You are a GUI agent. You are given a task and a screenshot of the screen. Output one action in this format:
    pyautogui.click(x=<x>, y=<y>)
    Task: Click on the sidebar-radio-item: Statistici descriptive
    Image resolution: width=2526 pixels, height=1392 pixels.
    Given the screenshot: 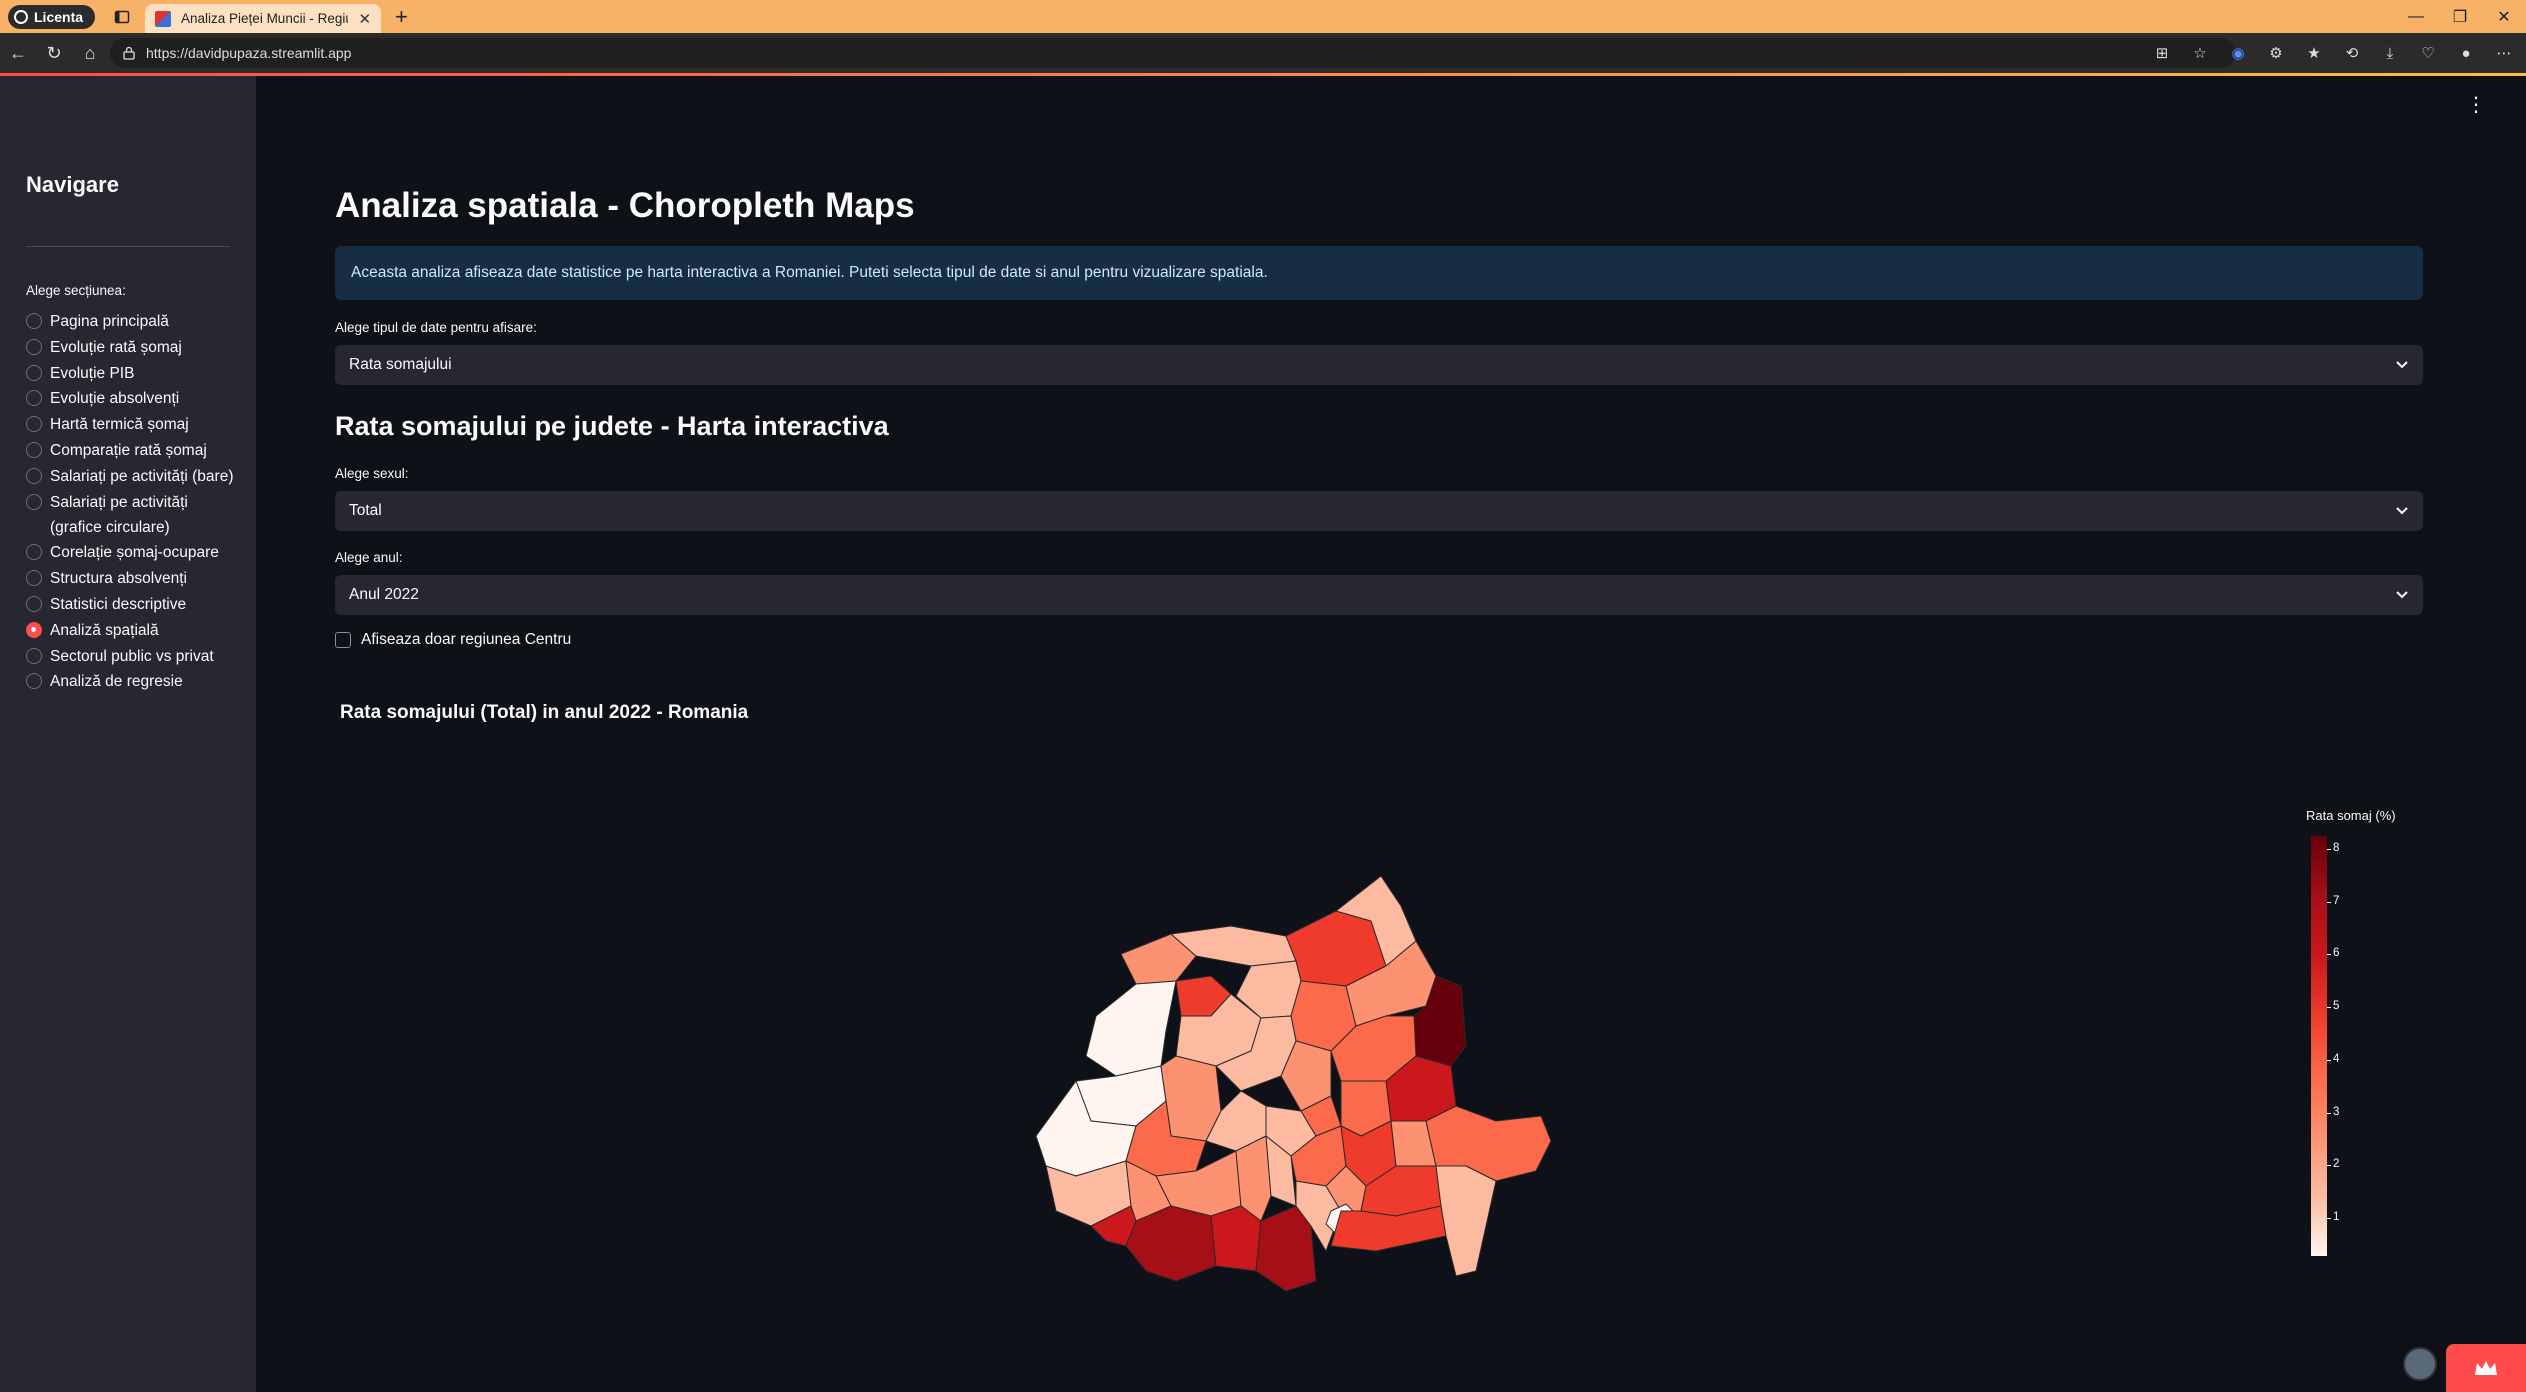 What is the action you would take?
    pyautogui.click(x=133, y=604)
    